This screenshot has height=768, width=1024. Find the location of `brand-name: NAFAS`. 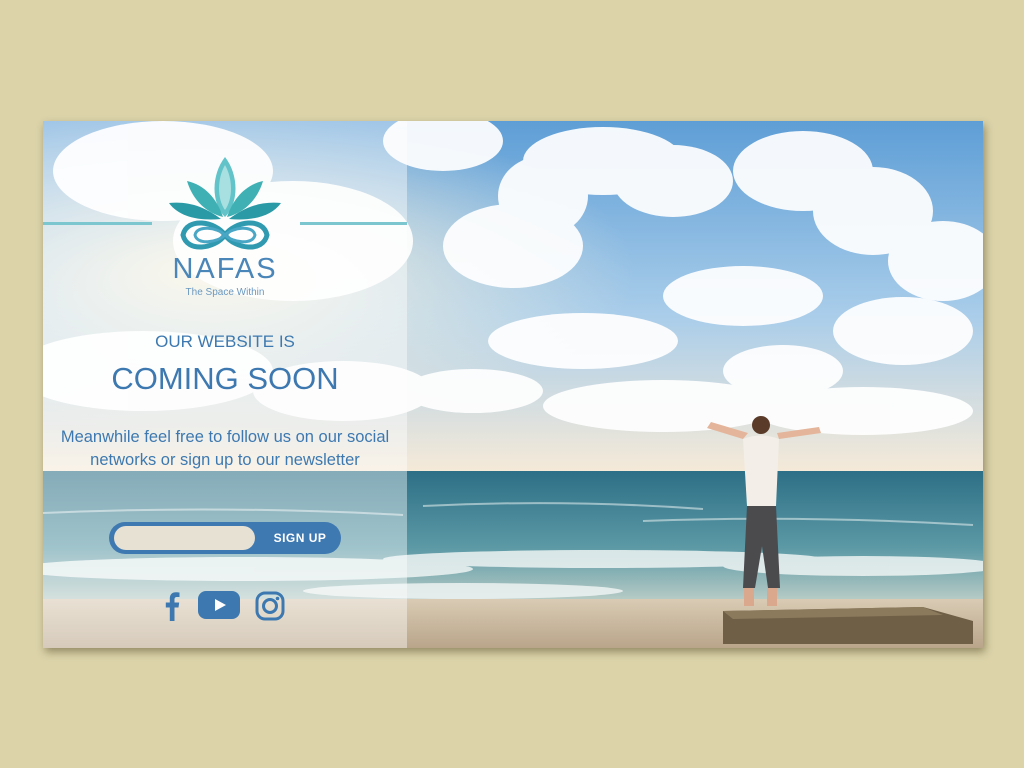

brand-name: NAFAS is located at coordinates (225, 269).